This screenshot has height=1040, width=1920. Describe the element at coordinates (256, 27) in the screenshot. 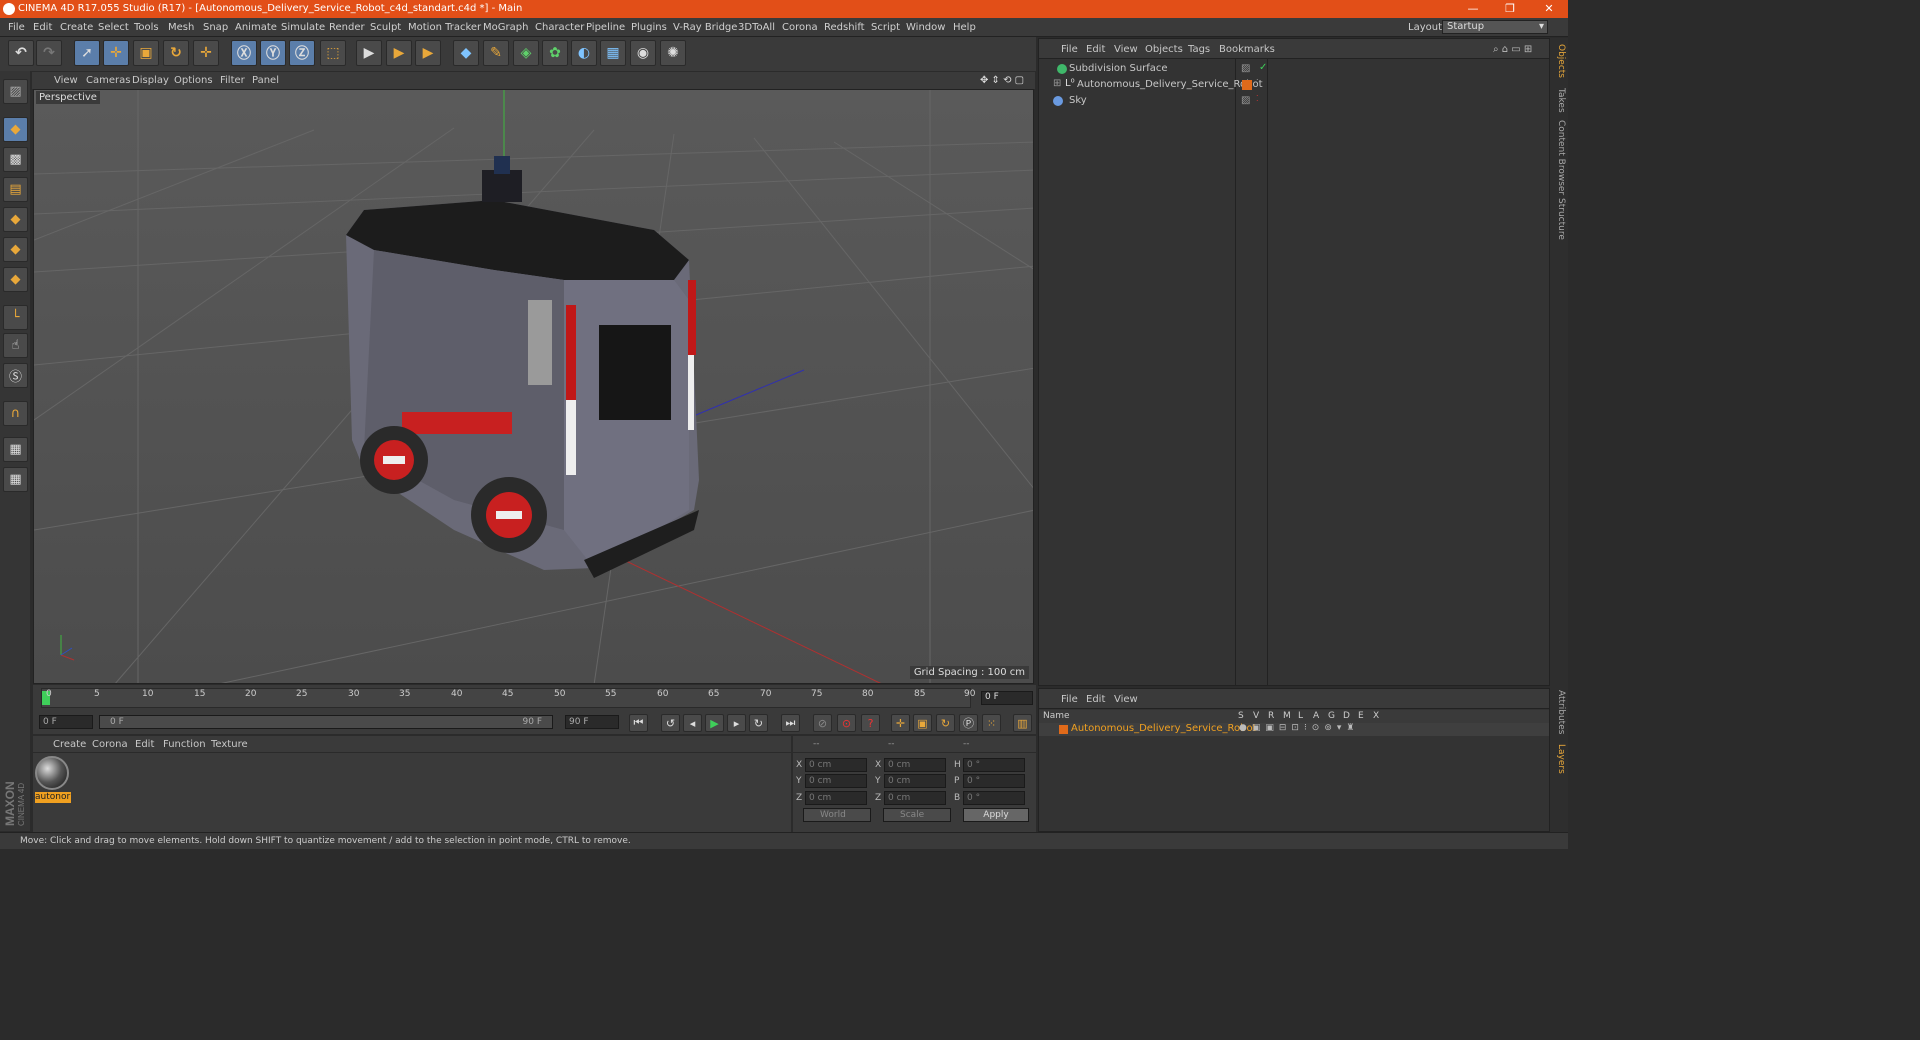

I see `menu-animate: Animate` at that location.